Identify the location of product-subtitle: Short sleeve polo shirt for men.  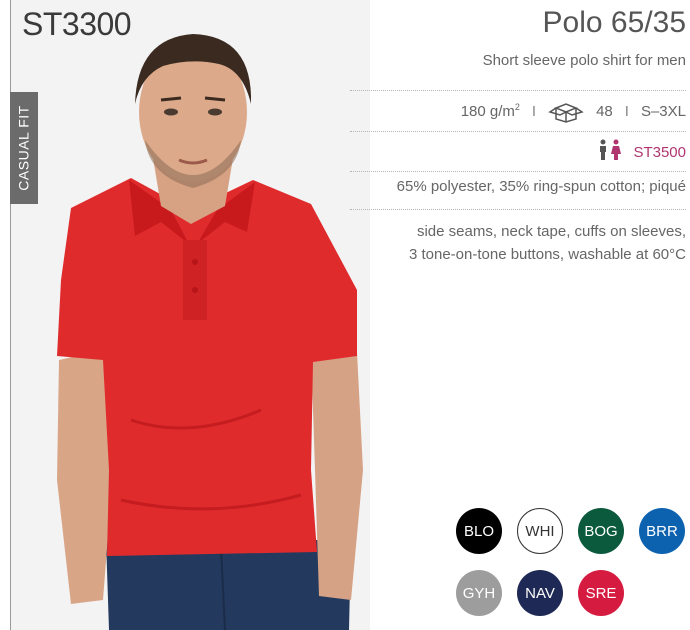
(584, 60).